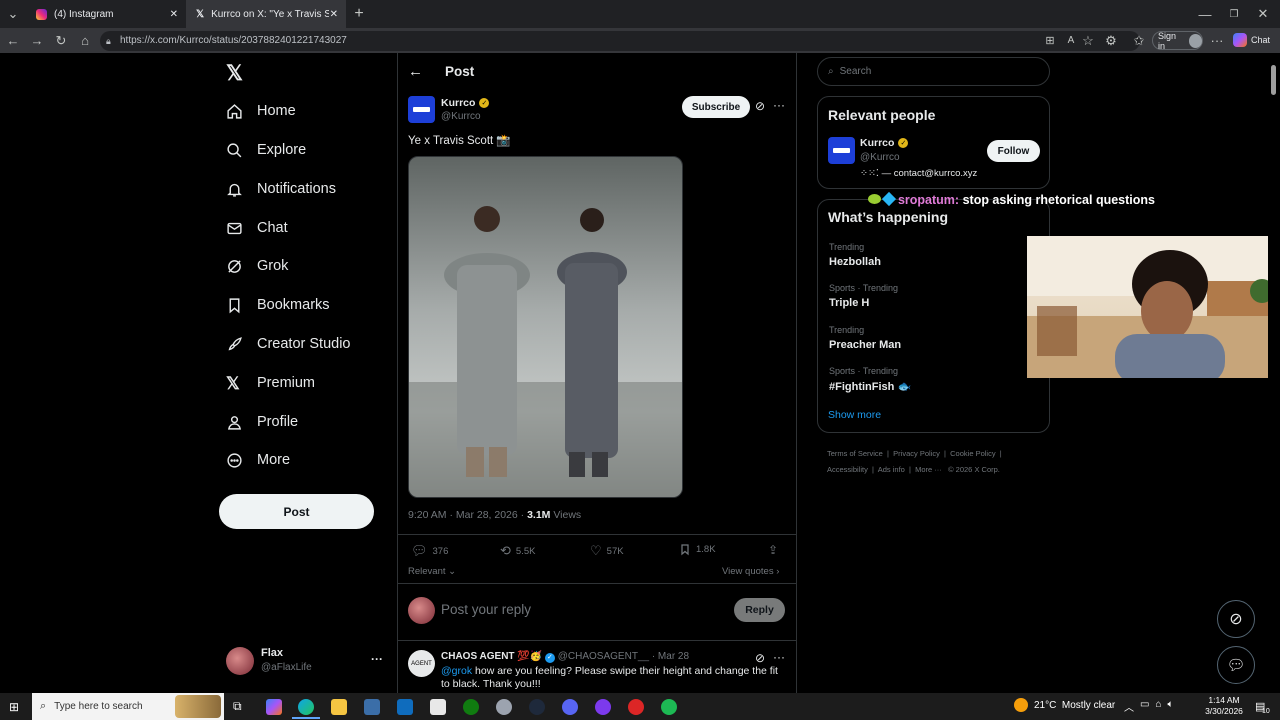  Describe the element at coordinates (128, 706) in the screenshot. I see `taskbar-search-input: ⌕ Type here to search` at that location.